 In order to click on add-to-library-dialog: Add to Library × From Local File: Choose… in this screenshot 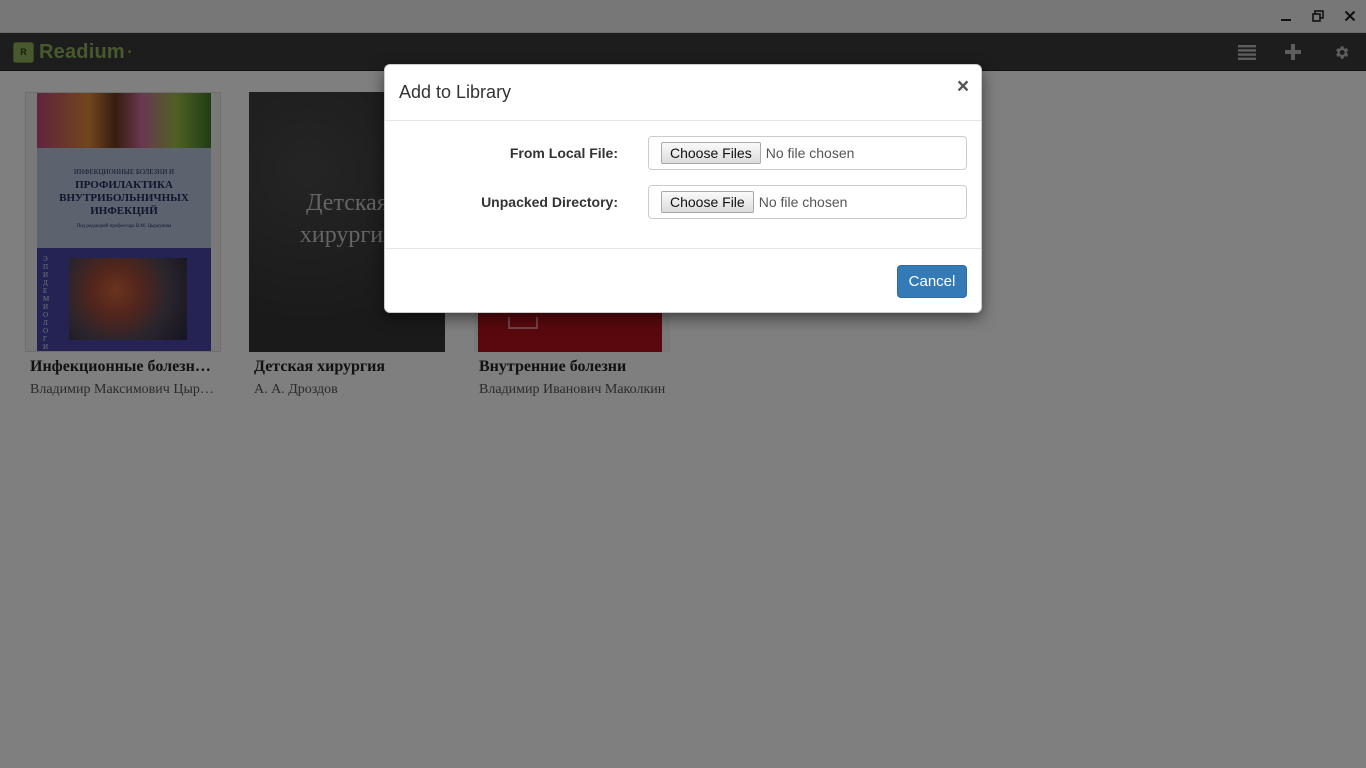, I will do `click(683, 188)`.